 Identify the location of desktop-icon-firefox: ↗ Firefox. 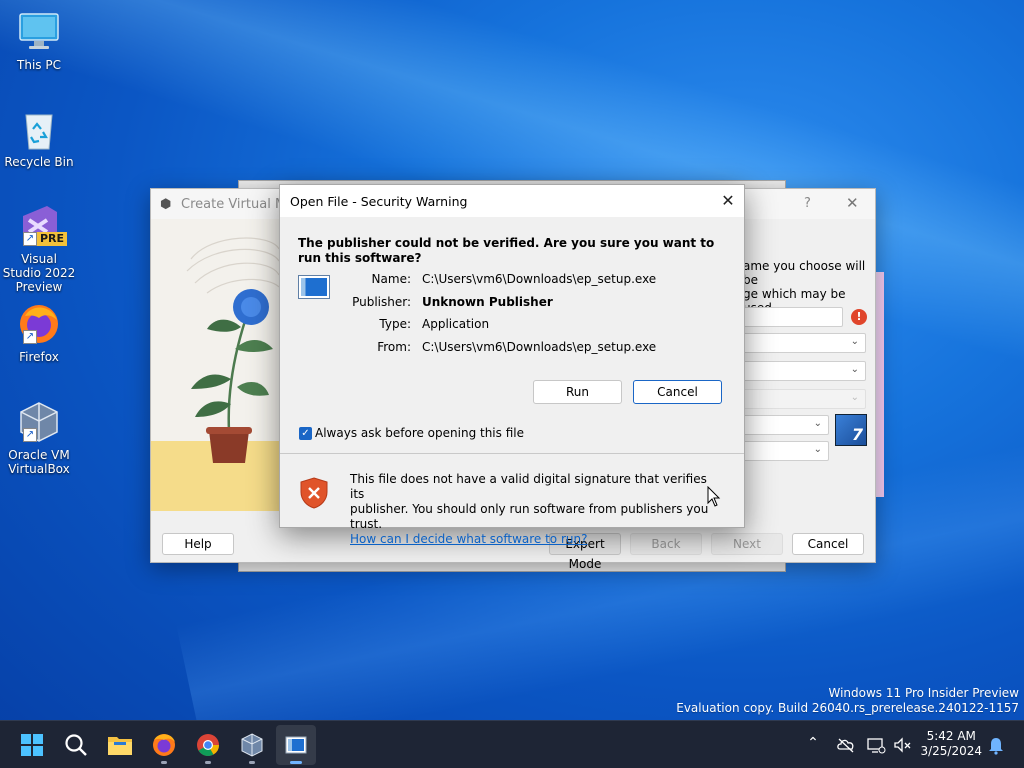
(39, 333).